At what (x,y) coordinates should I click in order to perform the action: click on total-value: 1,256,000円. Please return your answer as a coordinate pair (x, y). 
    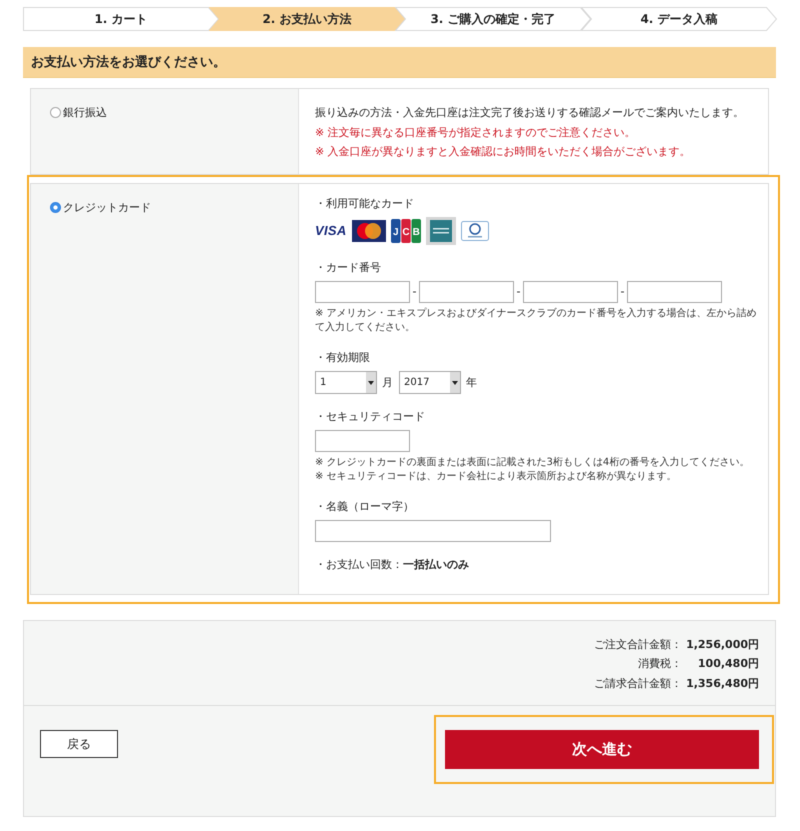
    Looking at the image, I should click on (722, 644).